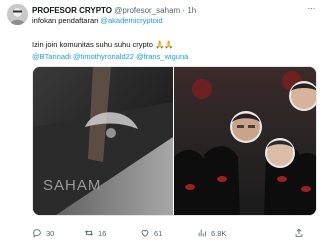  Describe the element at coordinates (102, 233) in the screenshot. I see `retweet-count: 16` at that location.